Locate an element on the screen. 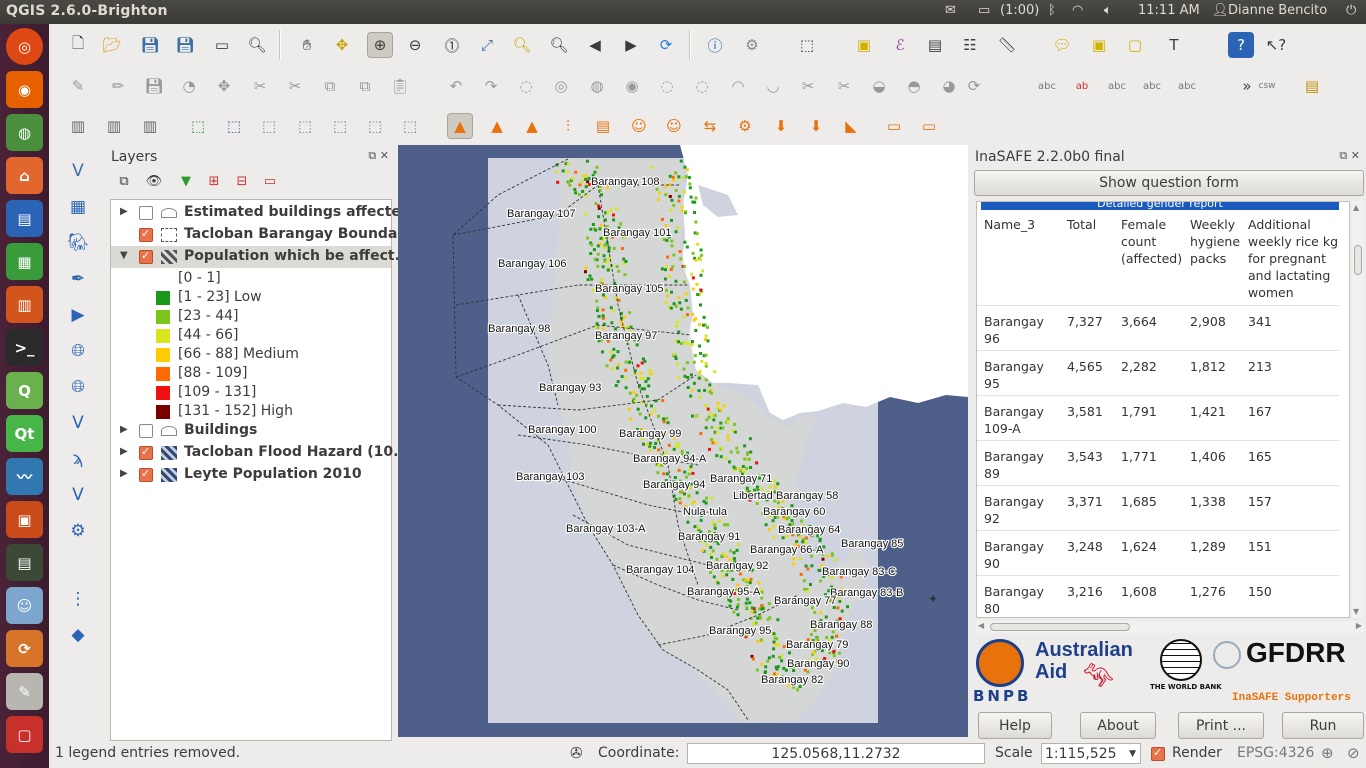 The height and width of the screenshot is (768, 1366). inasafe-save-scenario-icon: ⬇ is located at coordinates (816, 126).